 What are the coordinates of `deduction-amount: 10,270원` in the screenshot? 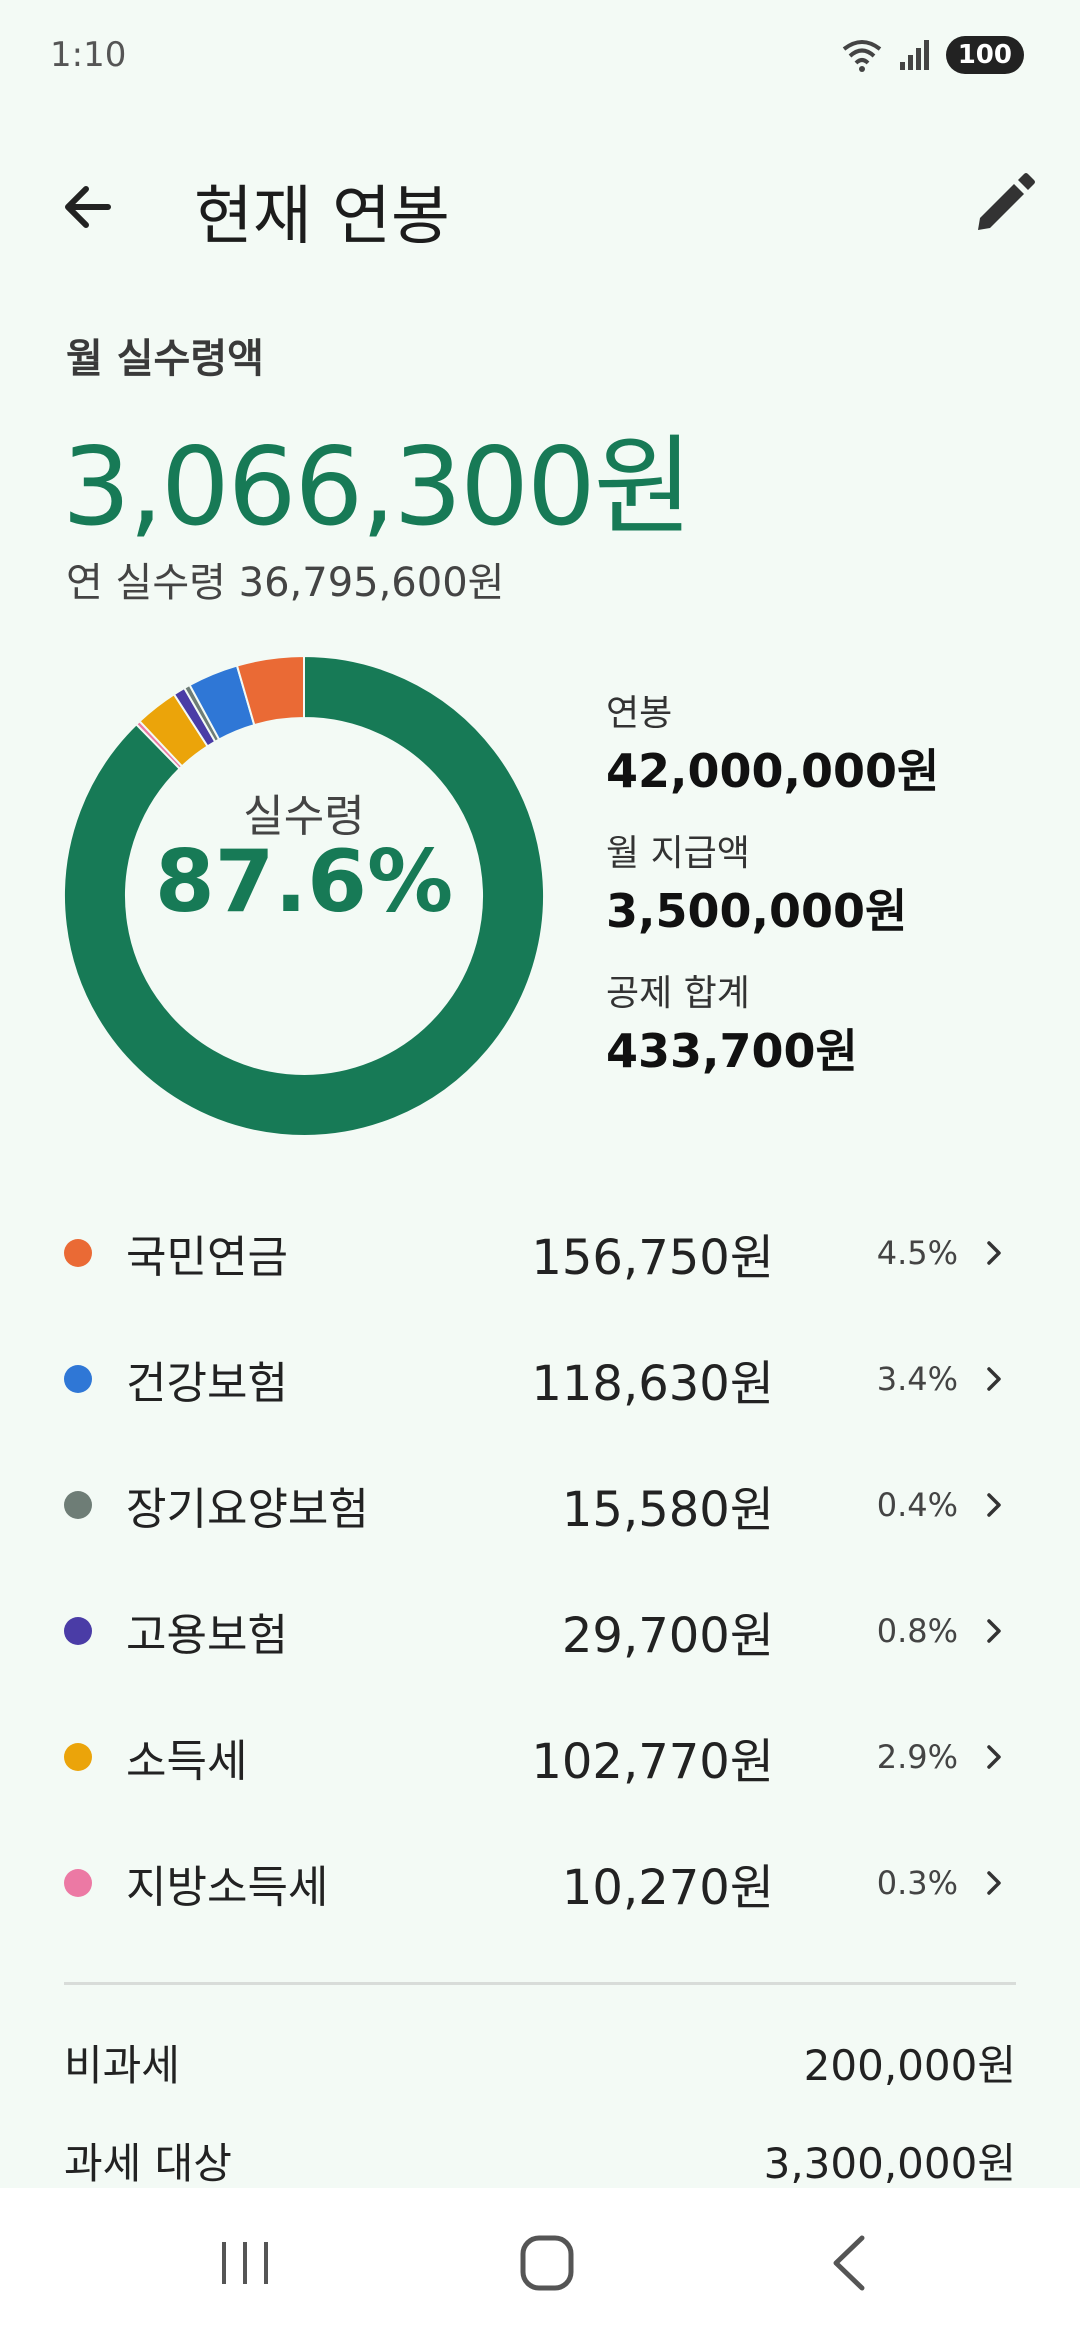 It's located at (667, 1888).